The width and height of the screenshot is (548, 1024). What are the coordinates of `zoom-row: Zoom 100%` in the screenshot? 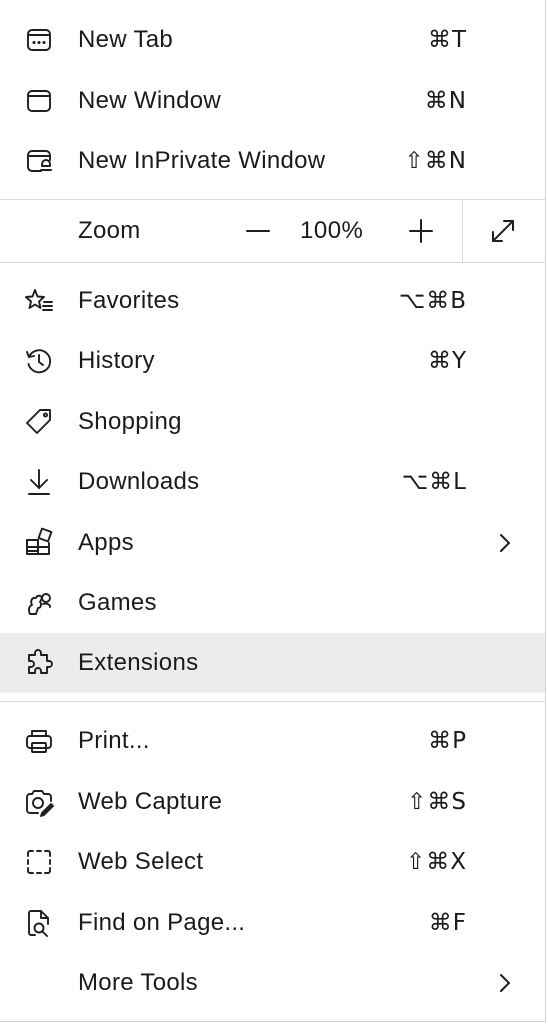 It's located at (272, 231).